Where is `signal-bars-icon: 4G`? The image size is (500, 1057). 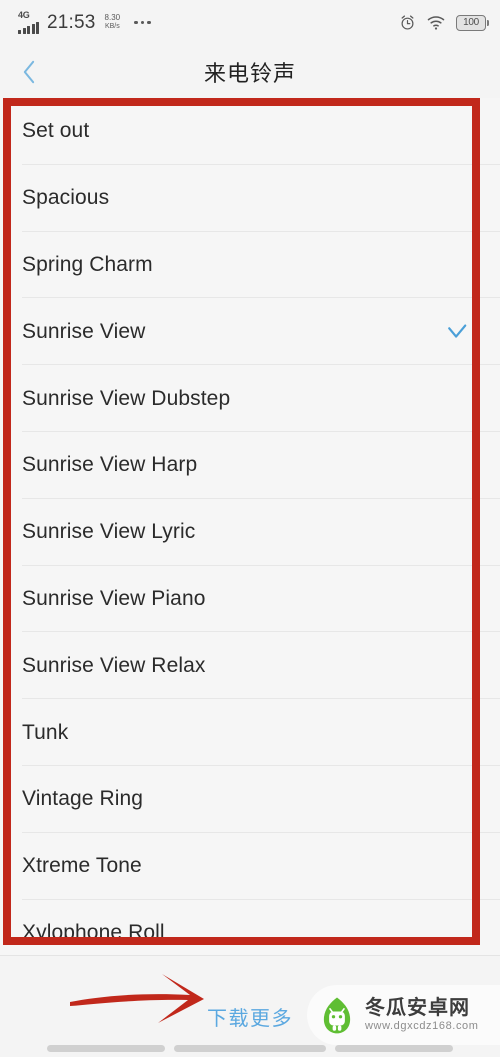 signal-bars-icon: 4G is located at coordinates (28, 21).